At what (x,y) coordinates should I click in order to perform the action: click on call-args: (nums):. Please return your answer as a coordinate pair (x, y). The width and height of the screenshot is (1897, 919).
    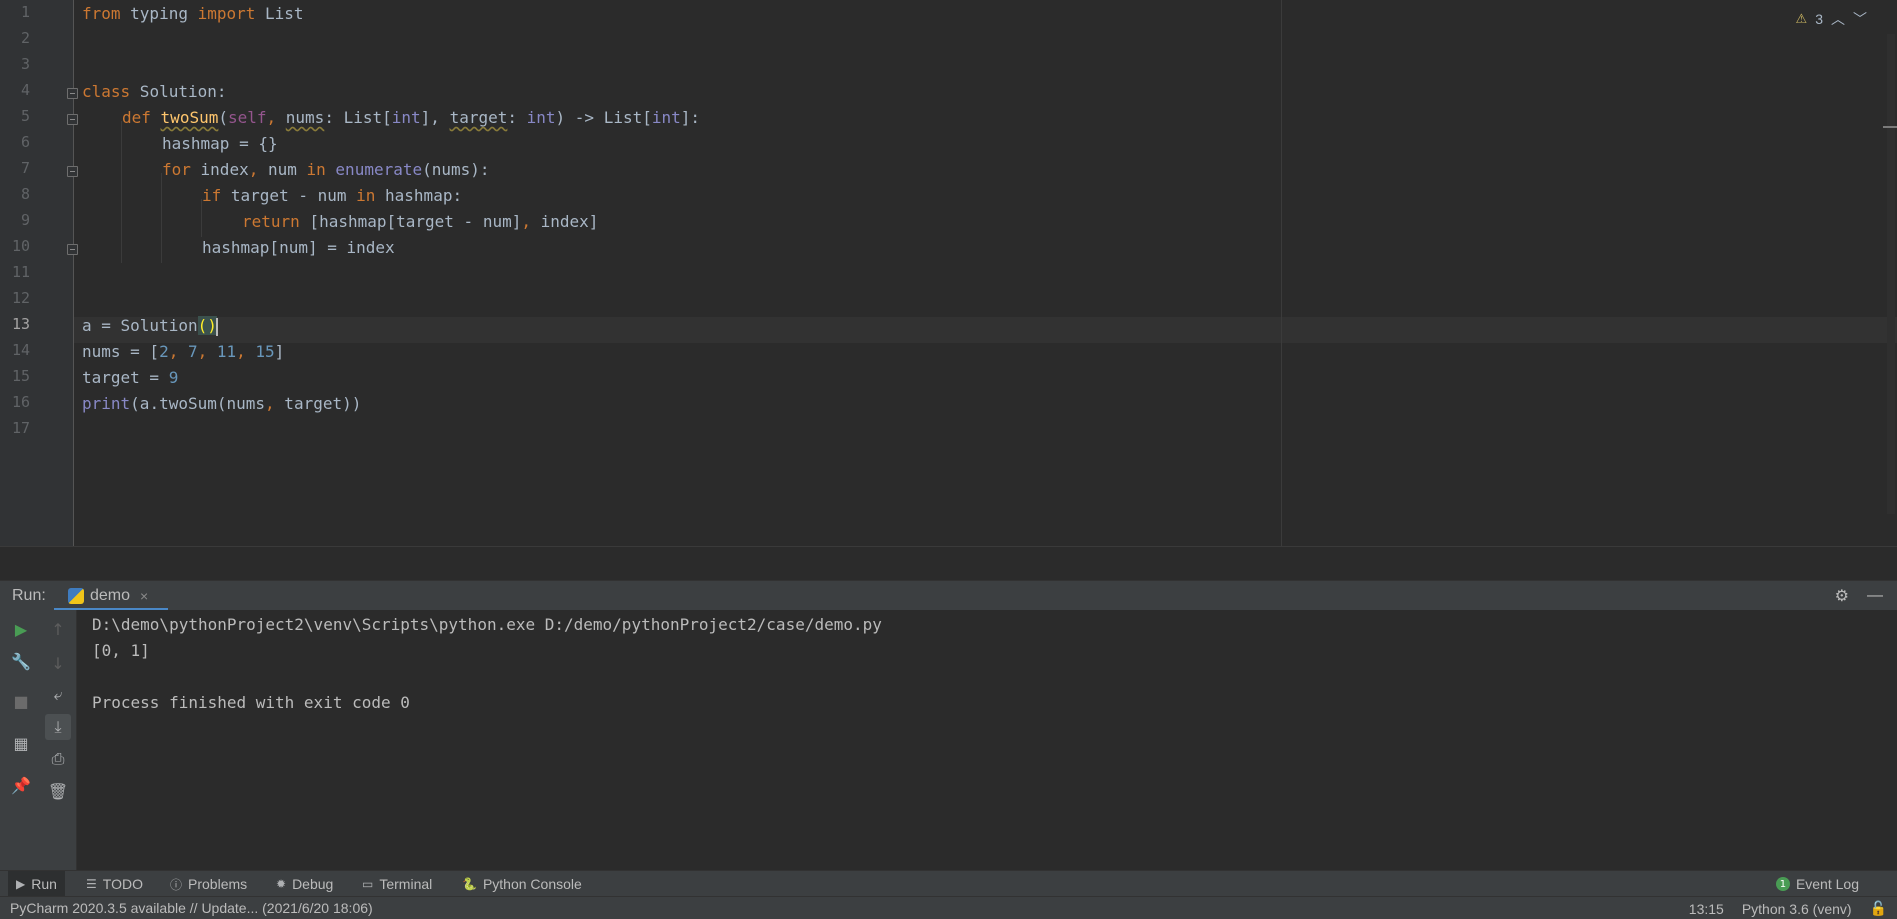
    Looking at the image, I should click on (456, 169).